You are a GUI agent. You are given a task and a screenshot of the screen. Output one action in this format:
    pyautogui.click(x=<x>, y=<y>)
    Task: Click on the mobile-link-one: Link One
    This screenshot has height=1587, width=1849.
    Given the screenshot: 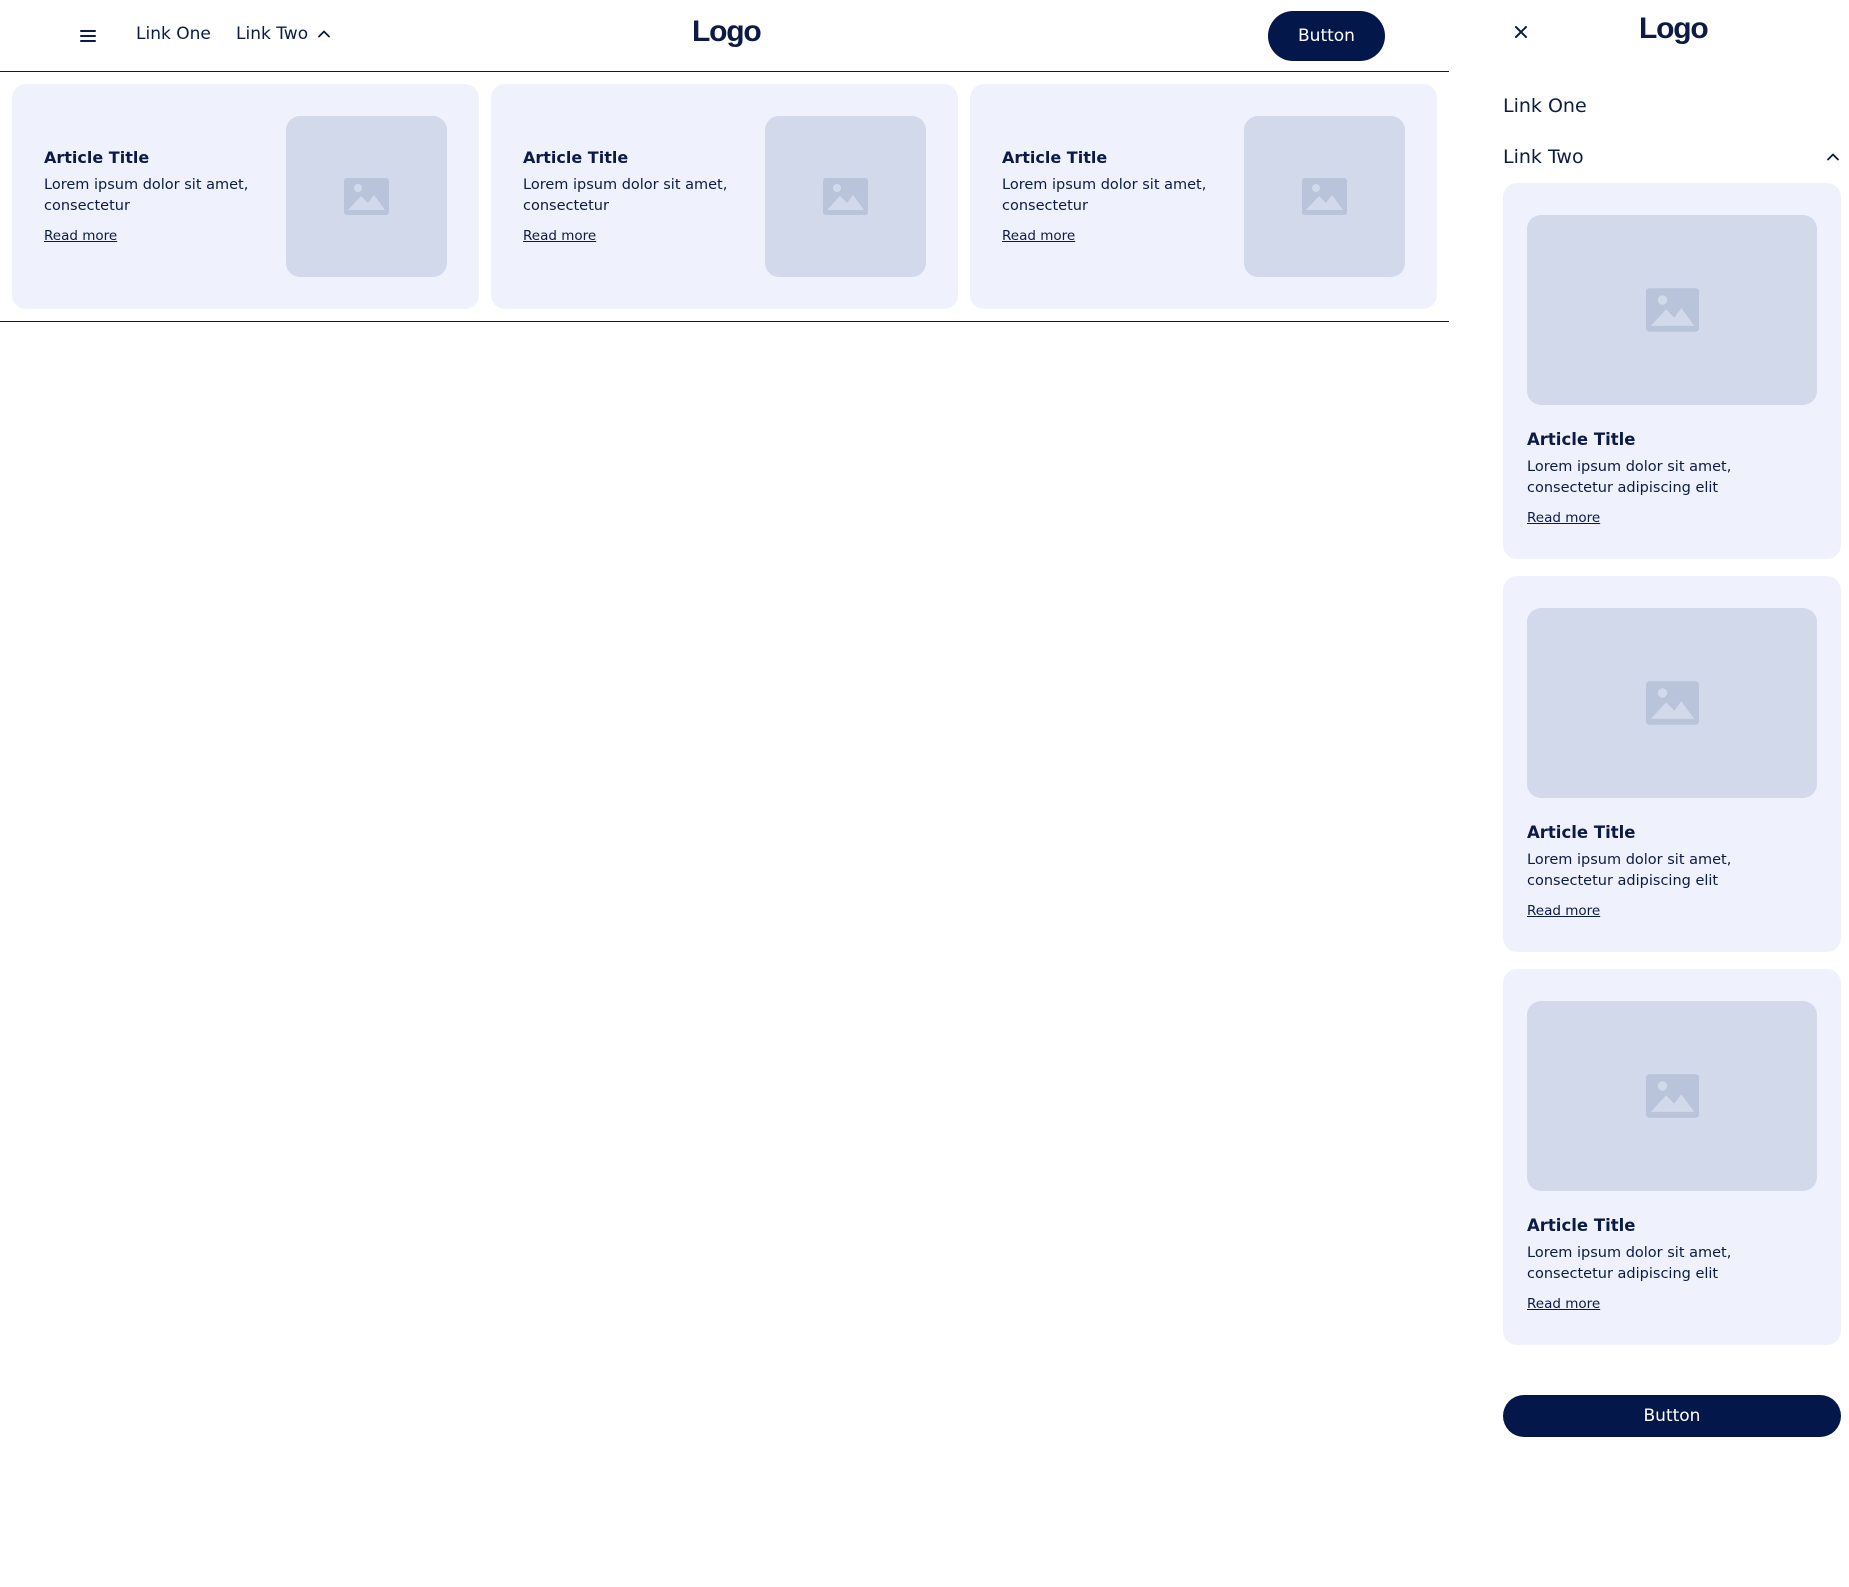 What is the action you would take?
    pyautogui.click(x=1545, y=106)
    